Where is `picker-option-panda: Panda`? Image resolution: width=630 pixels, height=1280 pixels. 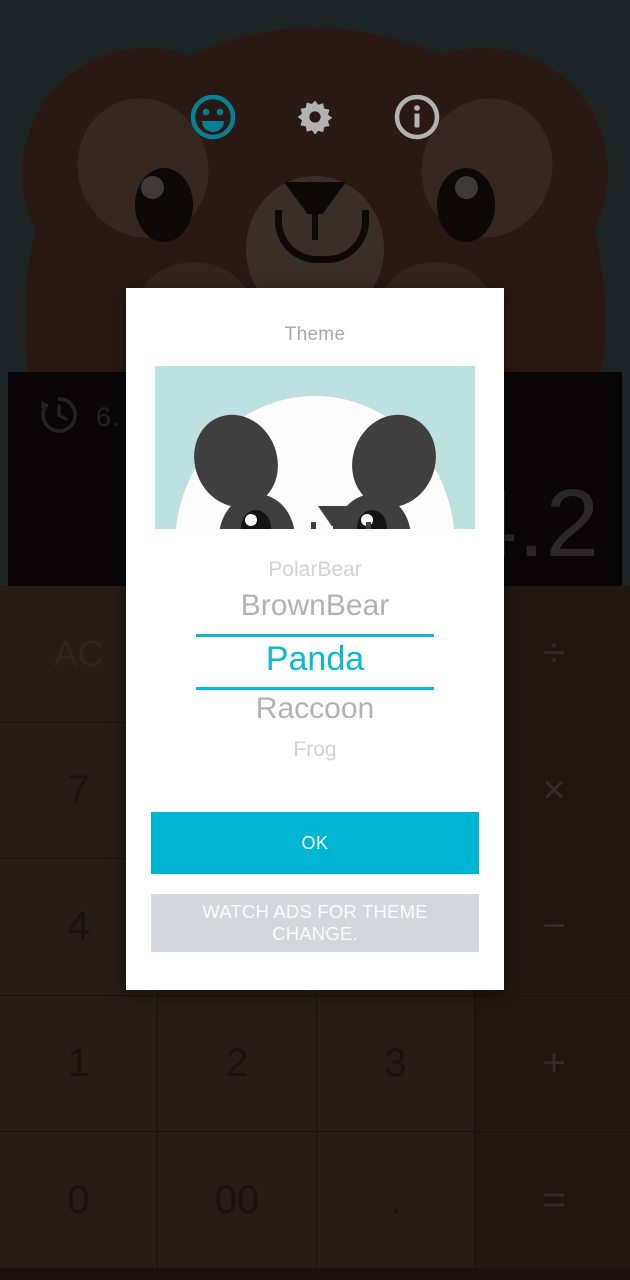
picker-option-panda: Panda is located at coordinates (315, 659).